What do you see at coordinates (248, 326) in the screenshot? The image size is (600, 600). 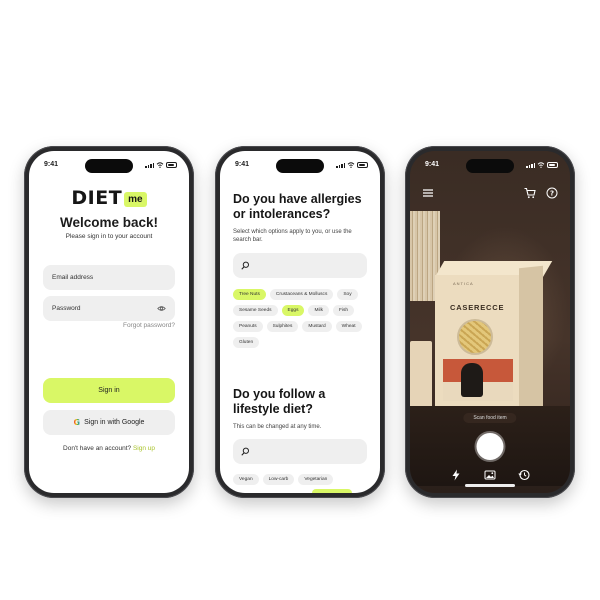 I see `allergy-chip: Peanuts` at bounding box center [248, 326].